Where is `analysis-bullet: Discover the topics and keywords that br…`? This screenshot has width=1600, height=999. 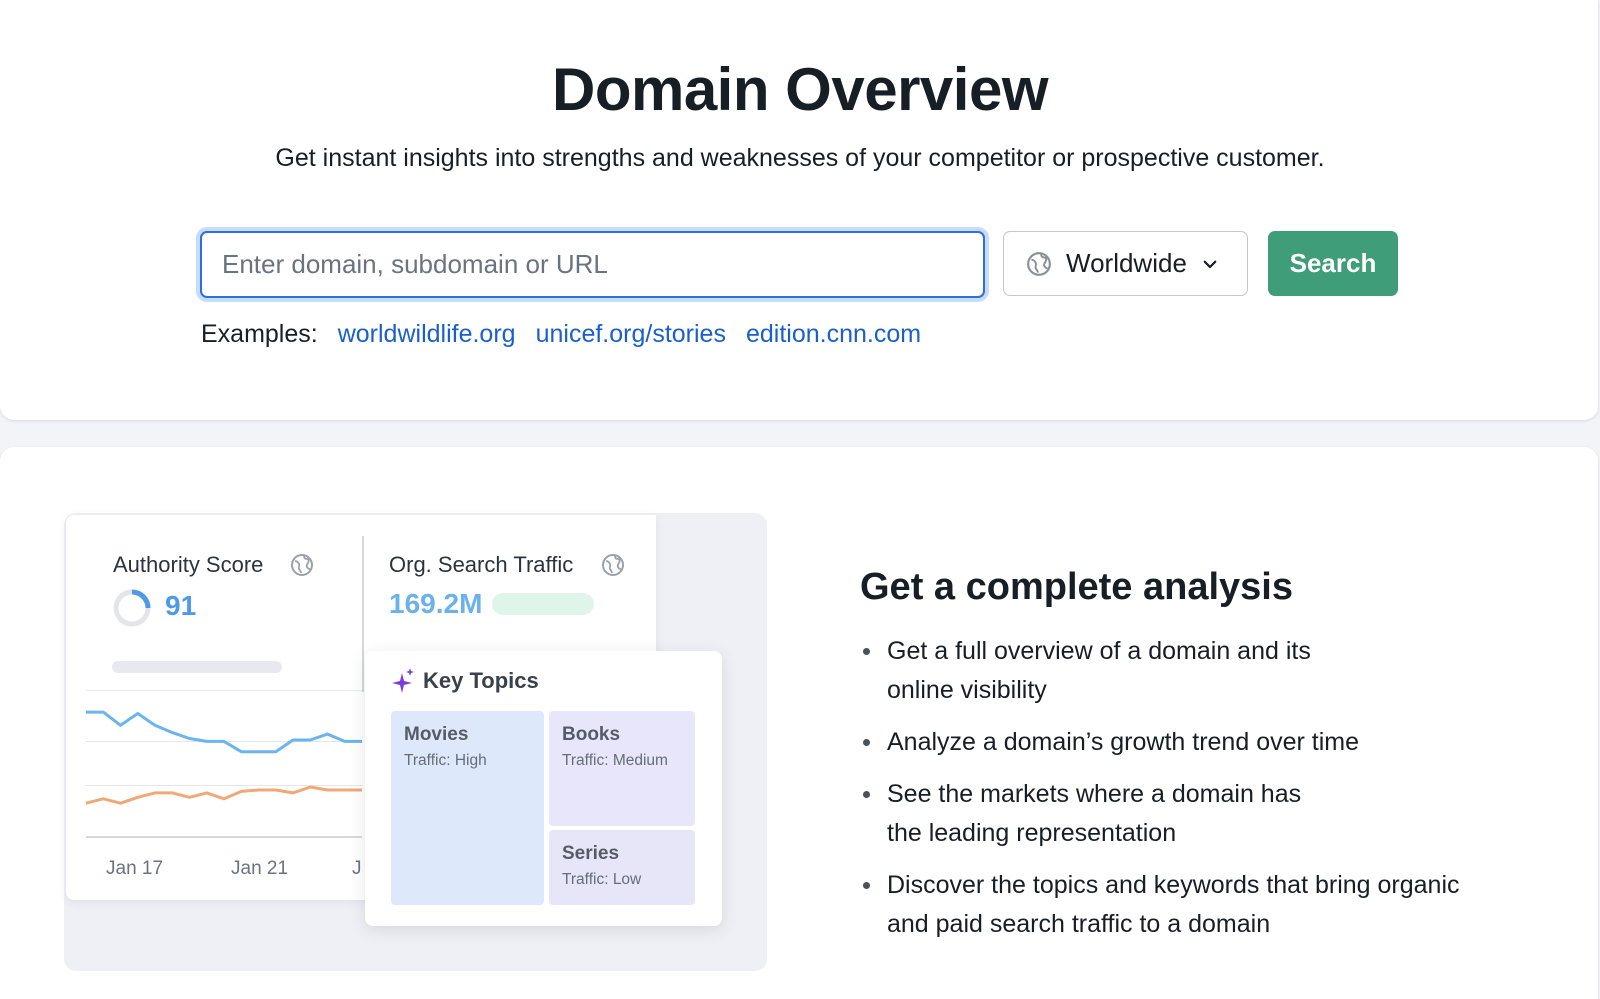
analysis-bullet: Discover the topics and keywords that br… is located at coordinates (1210, 905).